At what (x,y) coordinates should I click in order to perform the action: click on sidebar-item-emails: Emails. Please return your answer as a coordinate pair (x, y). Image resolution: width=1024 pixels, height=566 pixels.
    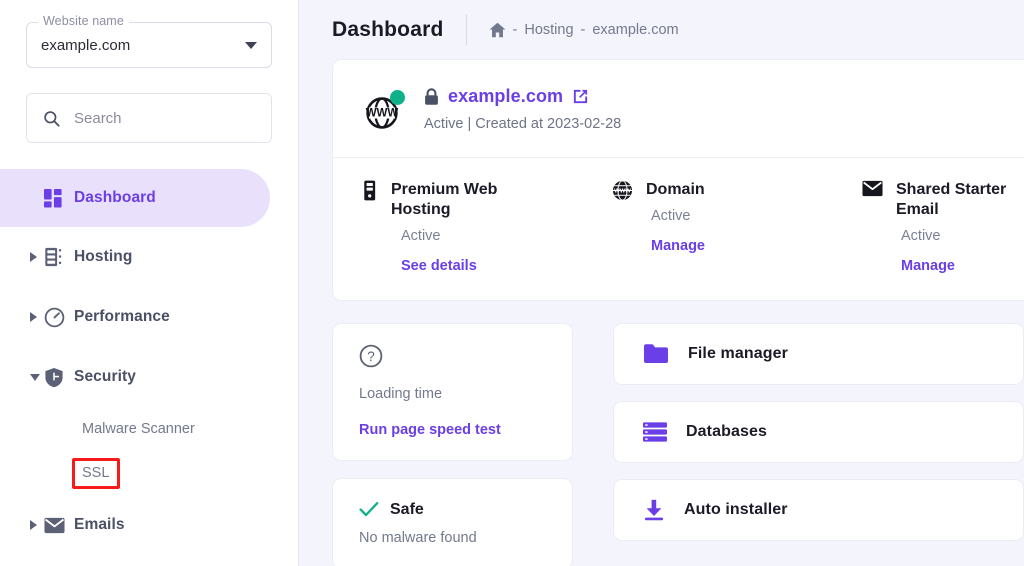
    Looking at the image, I should click on (149, 525).